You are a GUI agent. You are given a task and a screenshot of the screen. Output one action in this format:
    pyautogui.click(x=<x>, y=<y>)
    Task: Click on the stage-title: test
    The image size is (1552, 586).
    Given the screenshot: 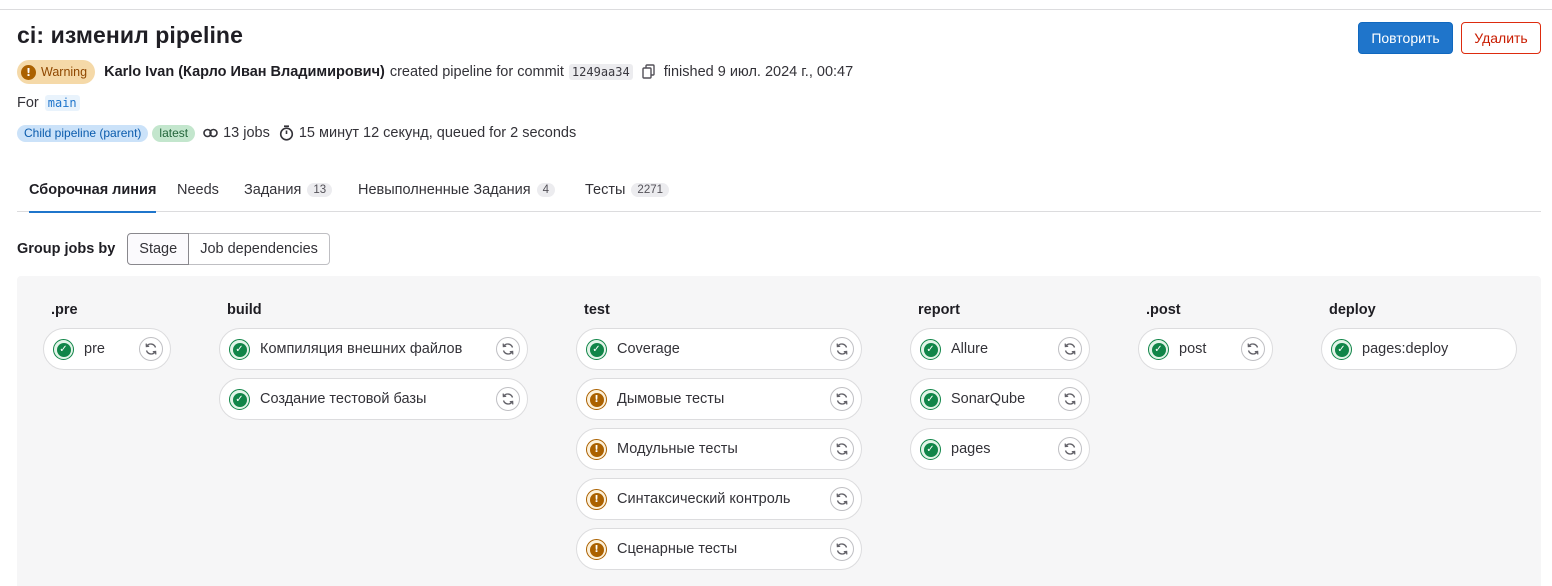 What is the action you would take?
    pyautogui.click(x=597, y=310)
    